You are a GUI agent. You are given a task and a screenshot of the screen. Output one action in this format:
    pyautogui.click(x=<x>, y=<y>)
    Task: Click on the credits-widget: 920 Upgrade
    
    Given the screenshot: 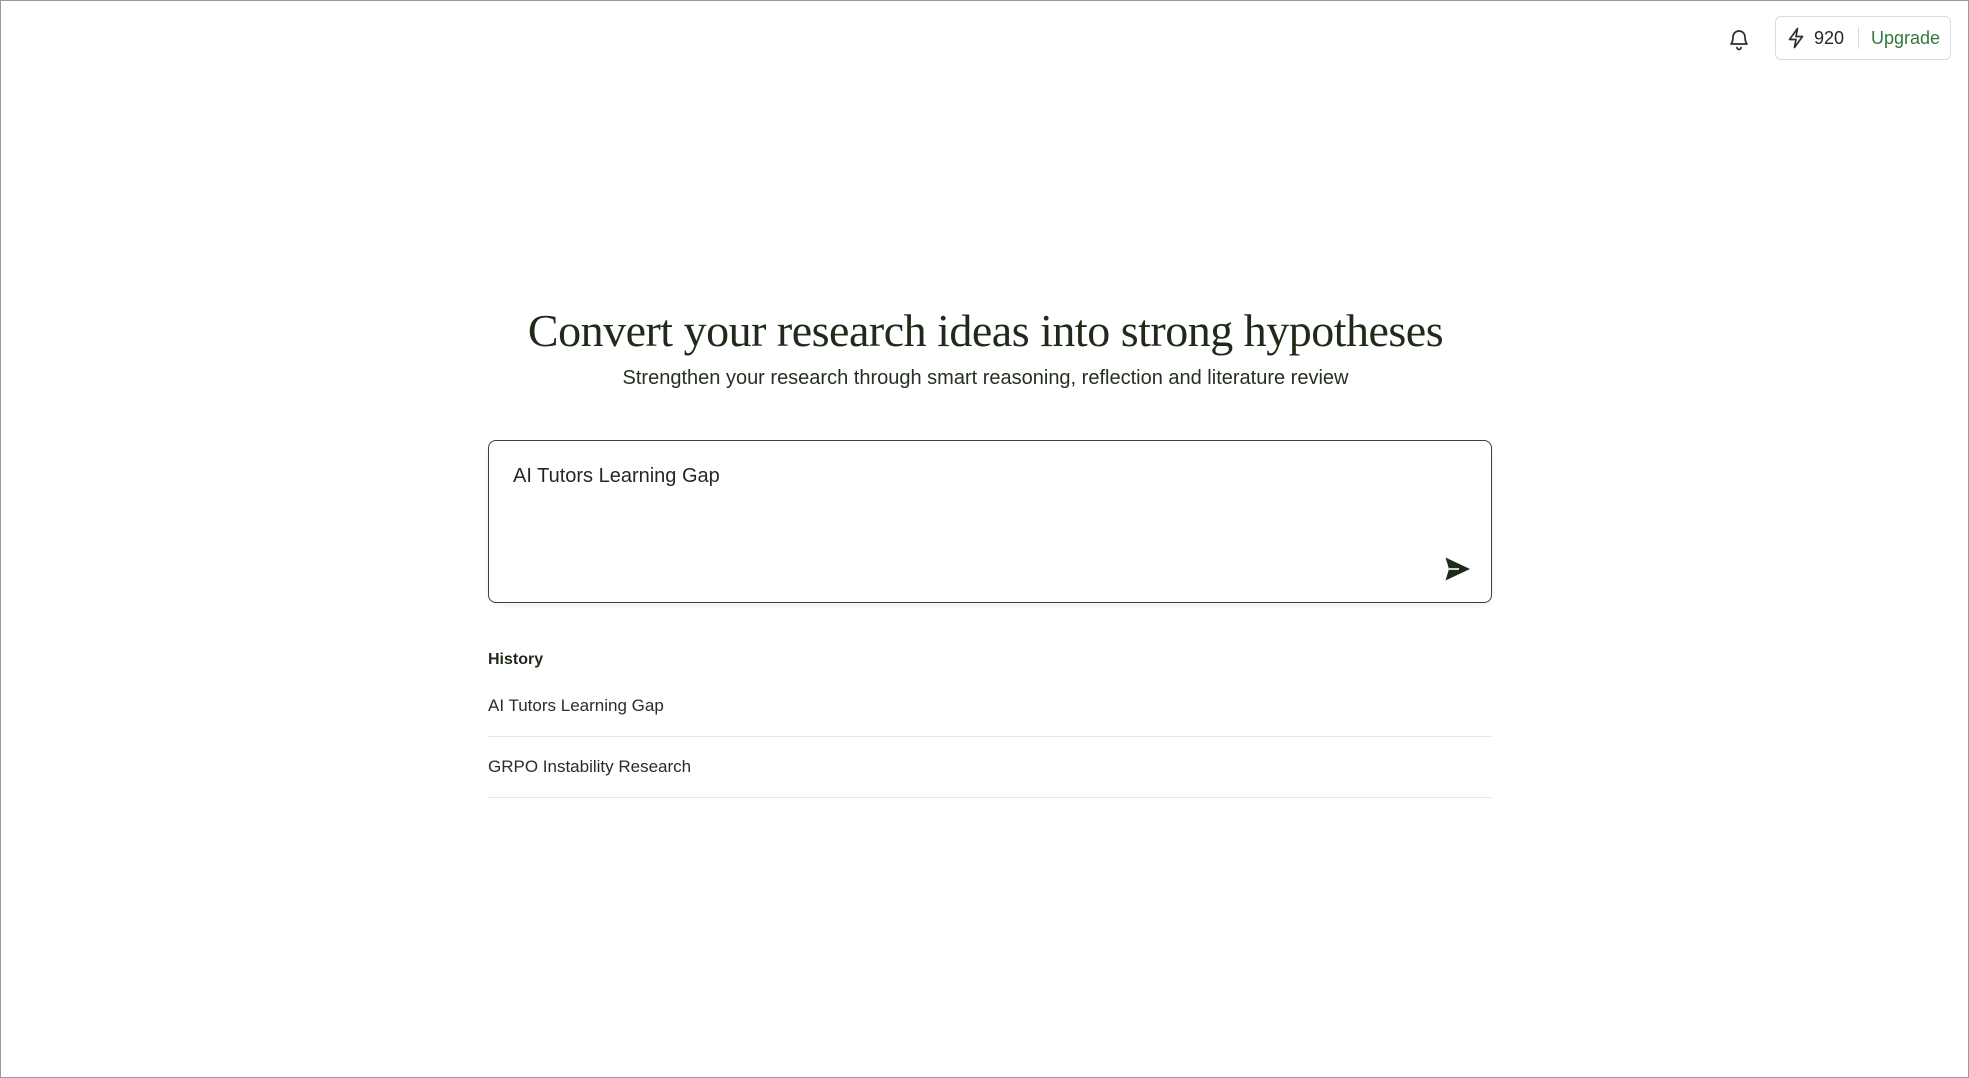 What is the action you would take?
    pyautogui.click(x=1863, y=38)
    